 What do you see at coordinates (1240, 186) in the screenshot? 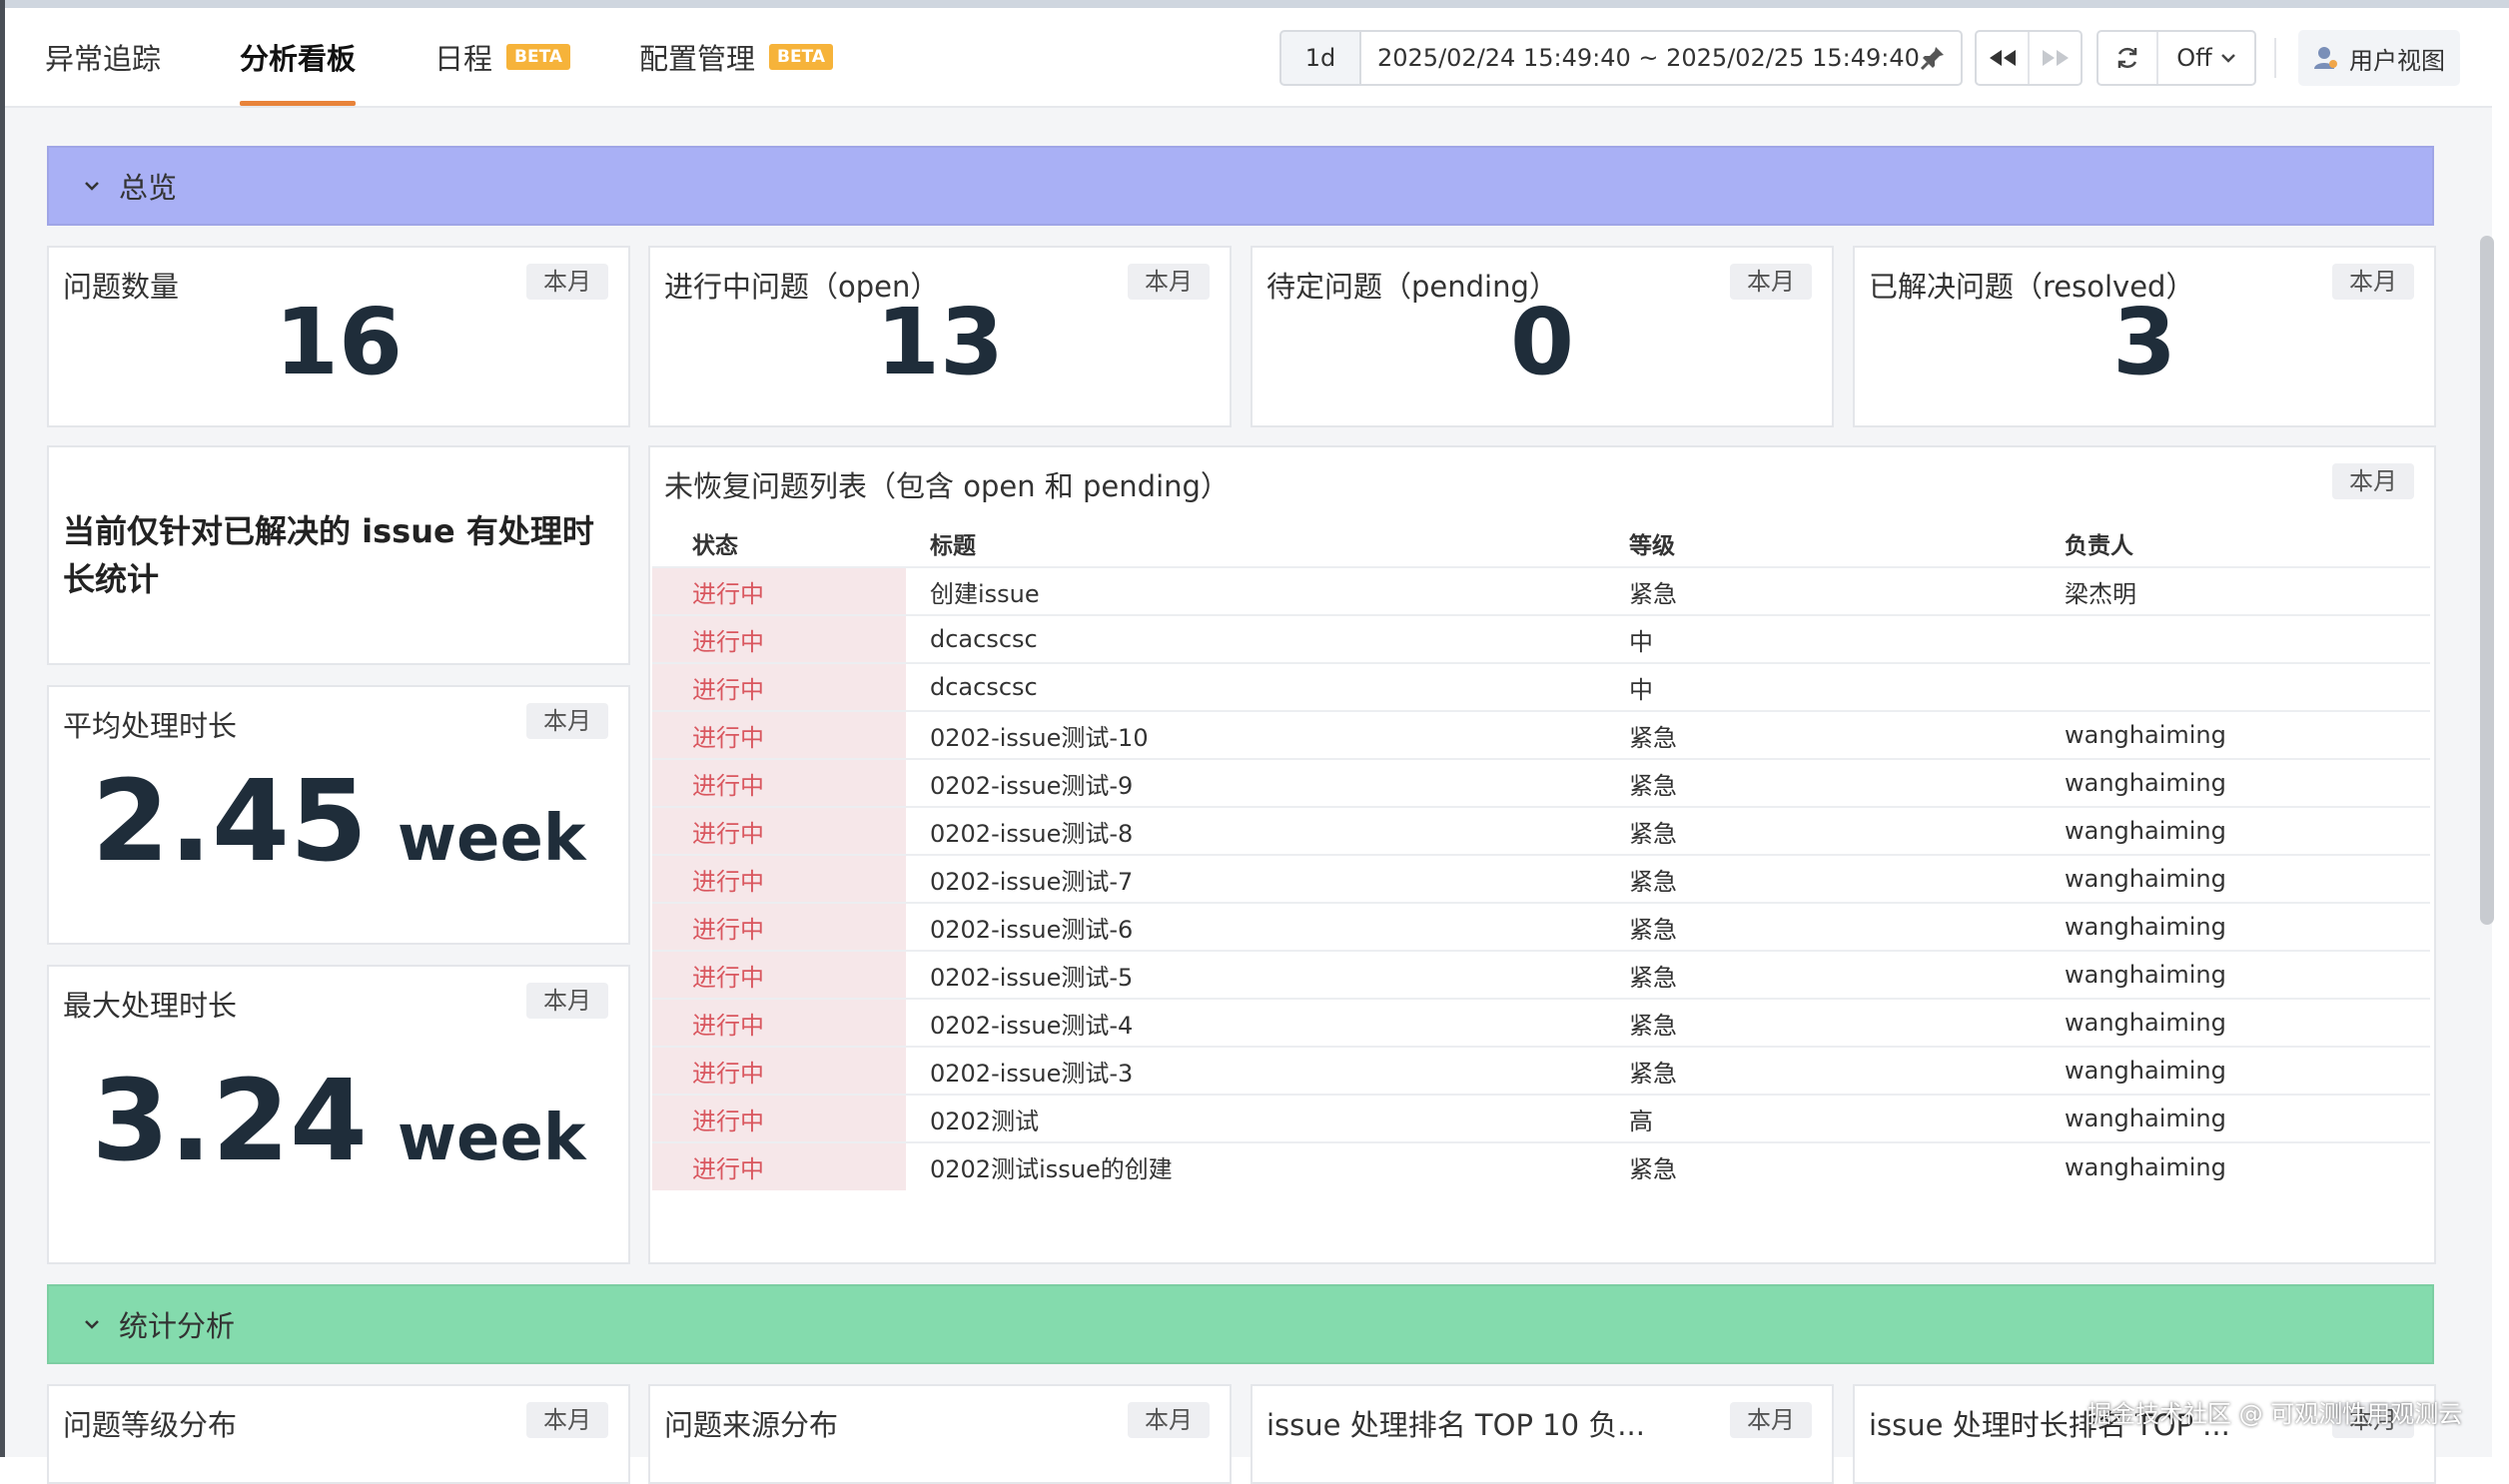
I see `overview-section-header: 总览` at bounding box center [1240, 186].